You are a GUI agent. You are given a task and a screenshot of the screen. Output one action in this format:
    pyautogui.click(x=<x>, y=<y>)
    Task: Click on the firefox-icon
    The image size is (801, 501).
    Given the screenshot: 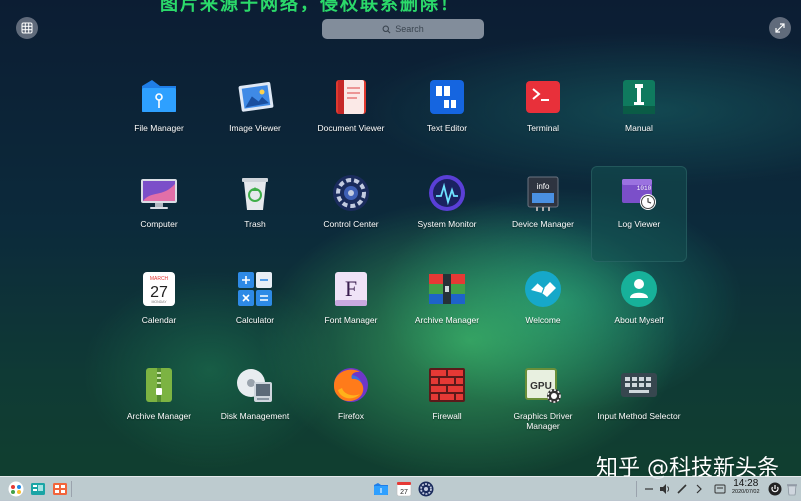 What is the action you would take?
    pyautogui.click(x=351, y=385)
    